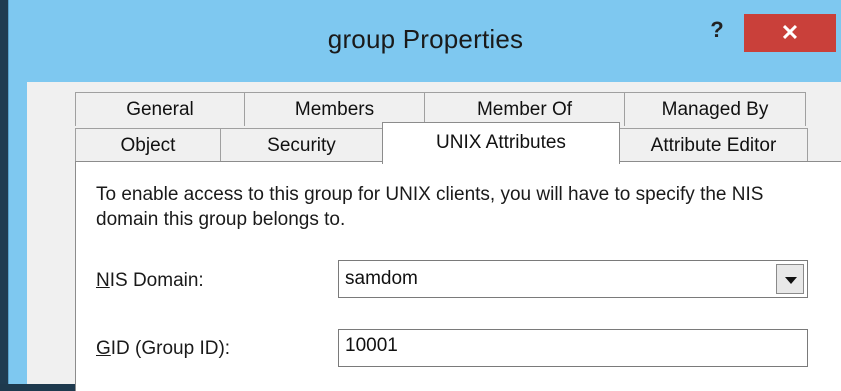 This screenshot has width=841, height=391. I want to click on tab-attribute-editor: Attribute Editor, so click(713, 145).